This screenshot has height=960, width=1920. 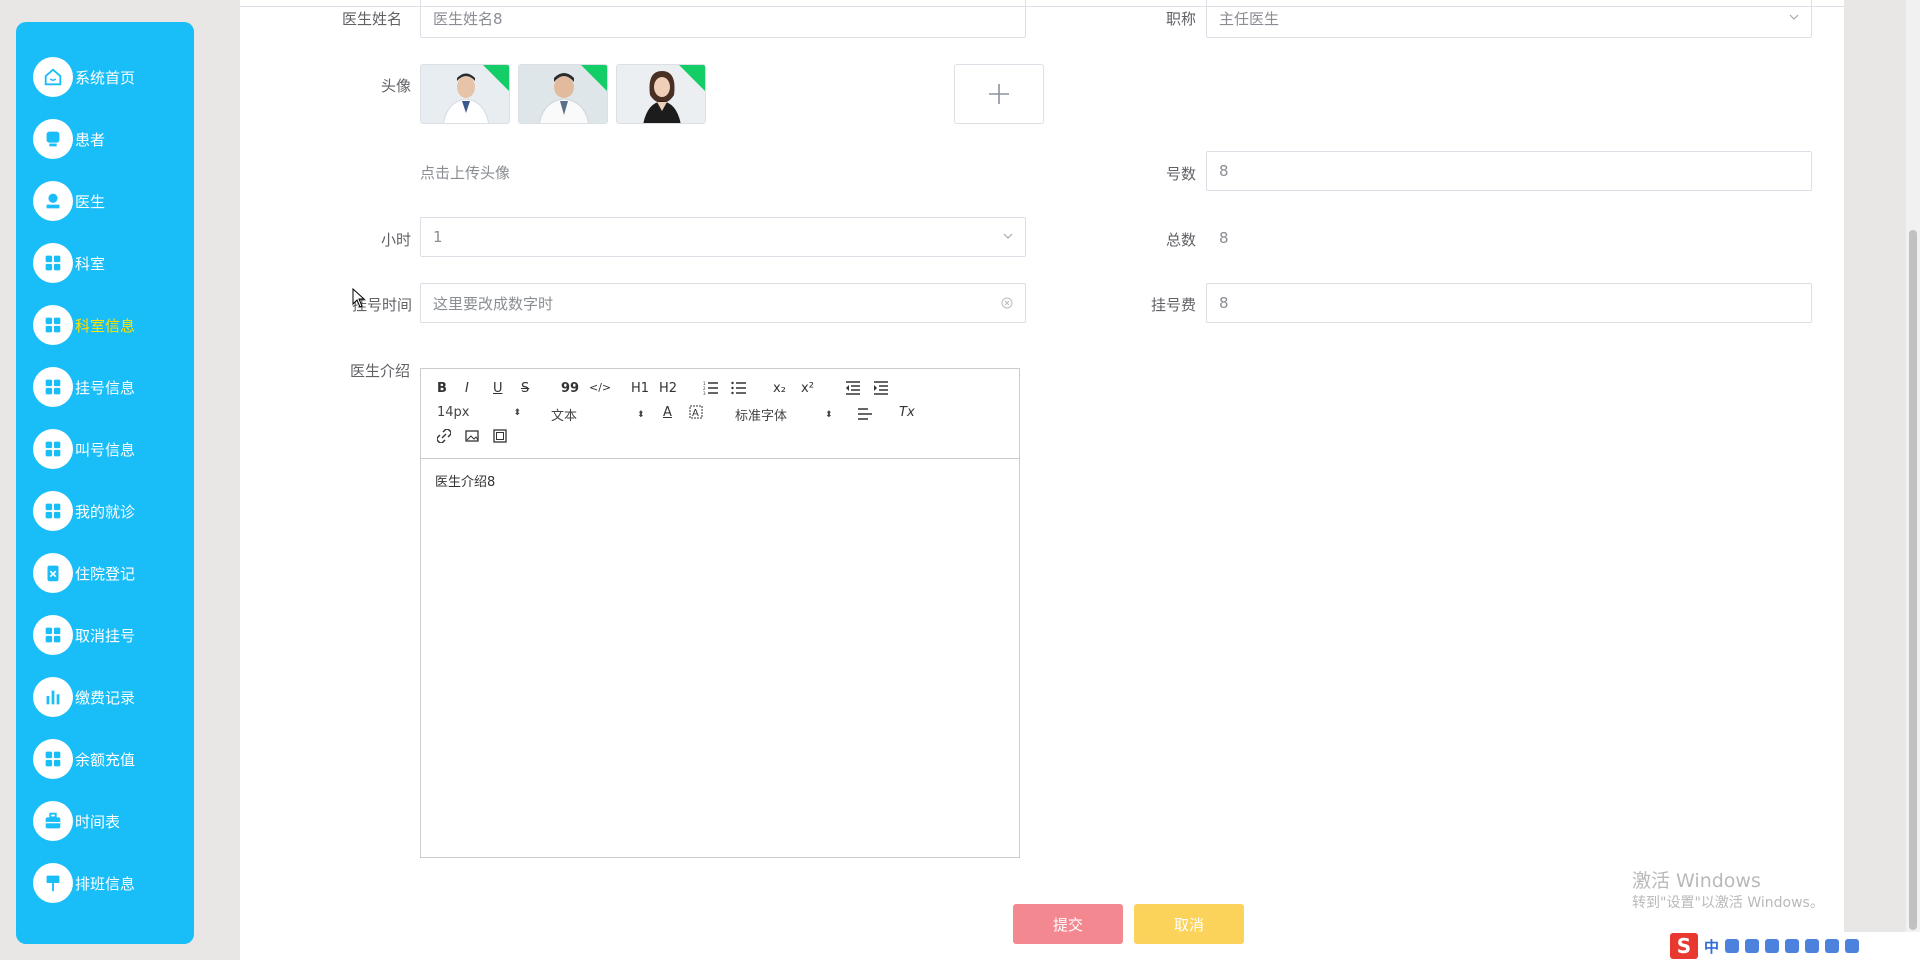 I want to click on monitor-icon, so click(x=53, y=139).